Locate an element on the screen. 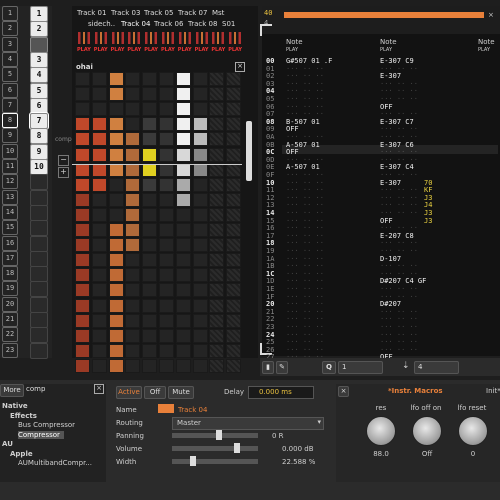 This screenshot has width=500, height=500. browser-close-icon: × is located at coordinates (99, 389).